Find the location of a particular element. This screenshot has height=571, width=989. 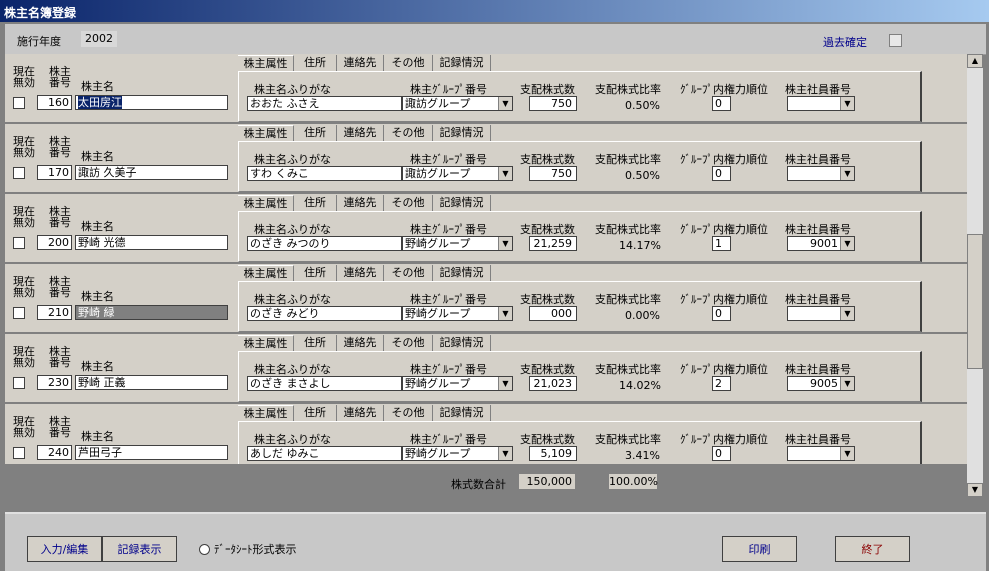

furigana-input: おおた ふさえ is located at coordinates (324, 103).